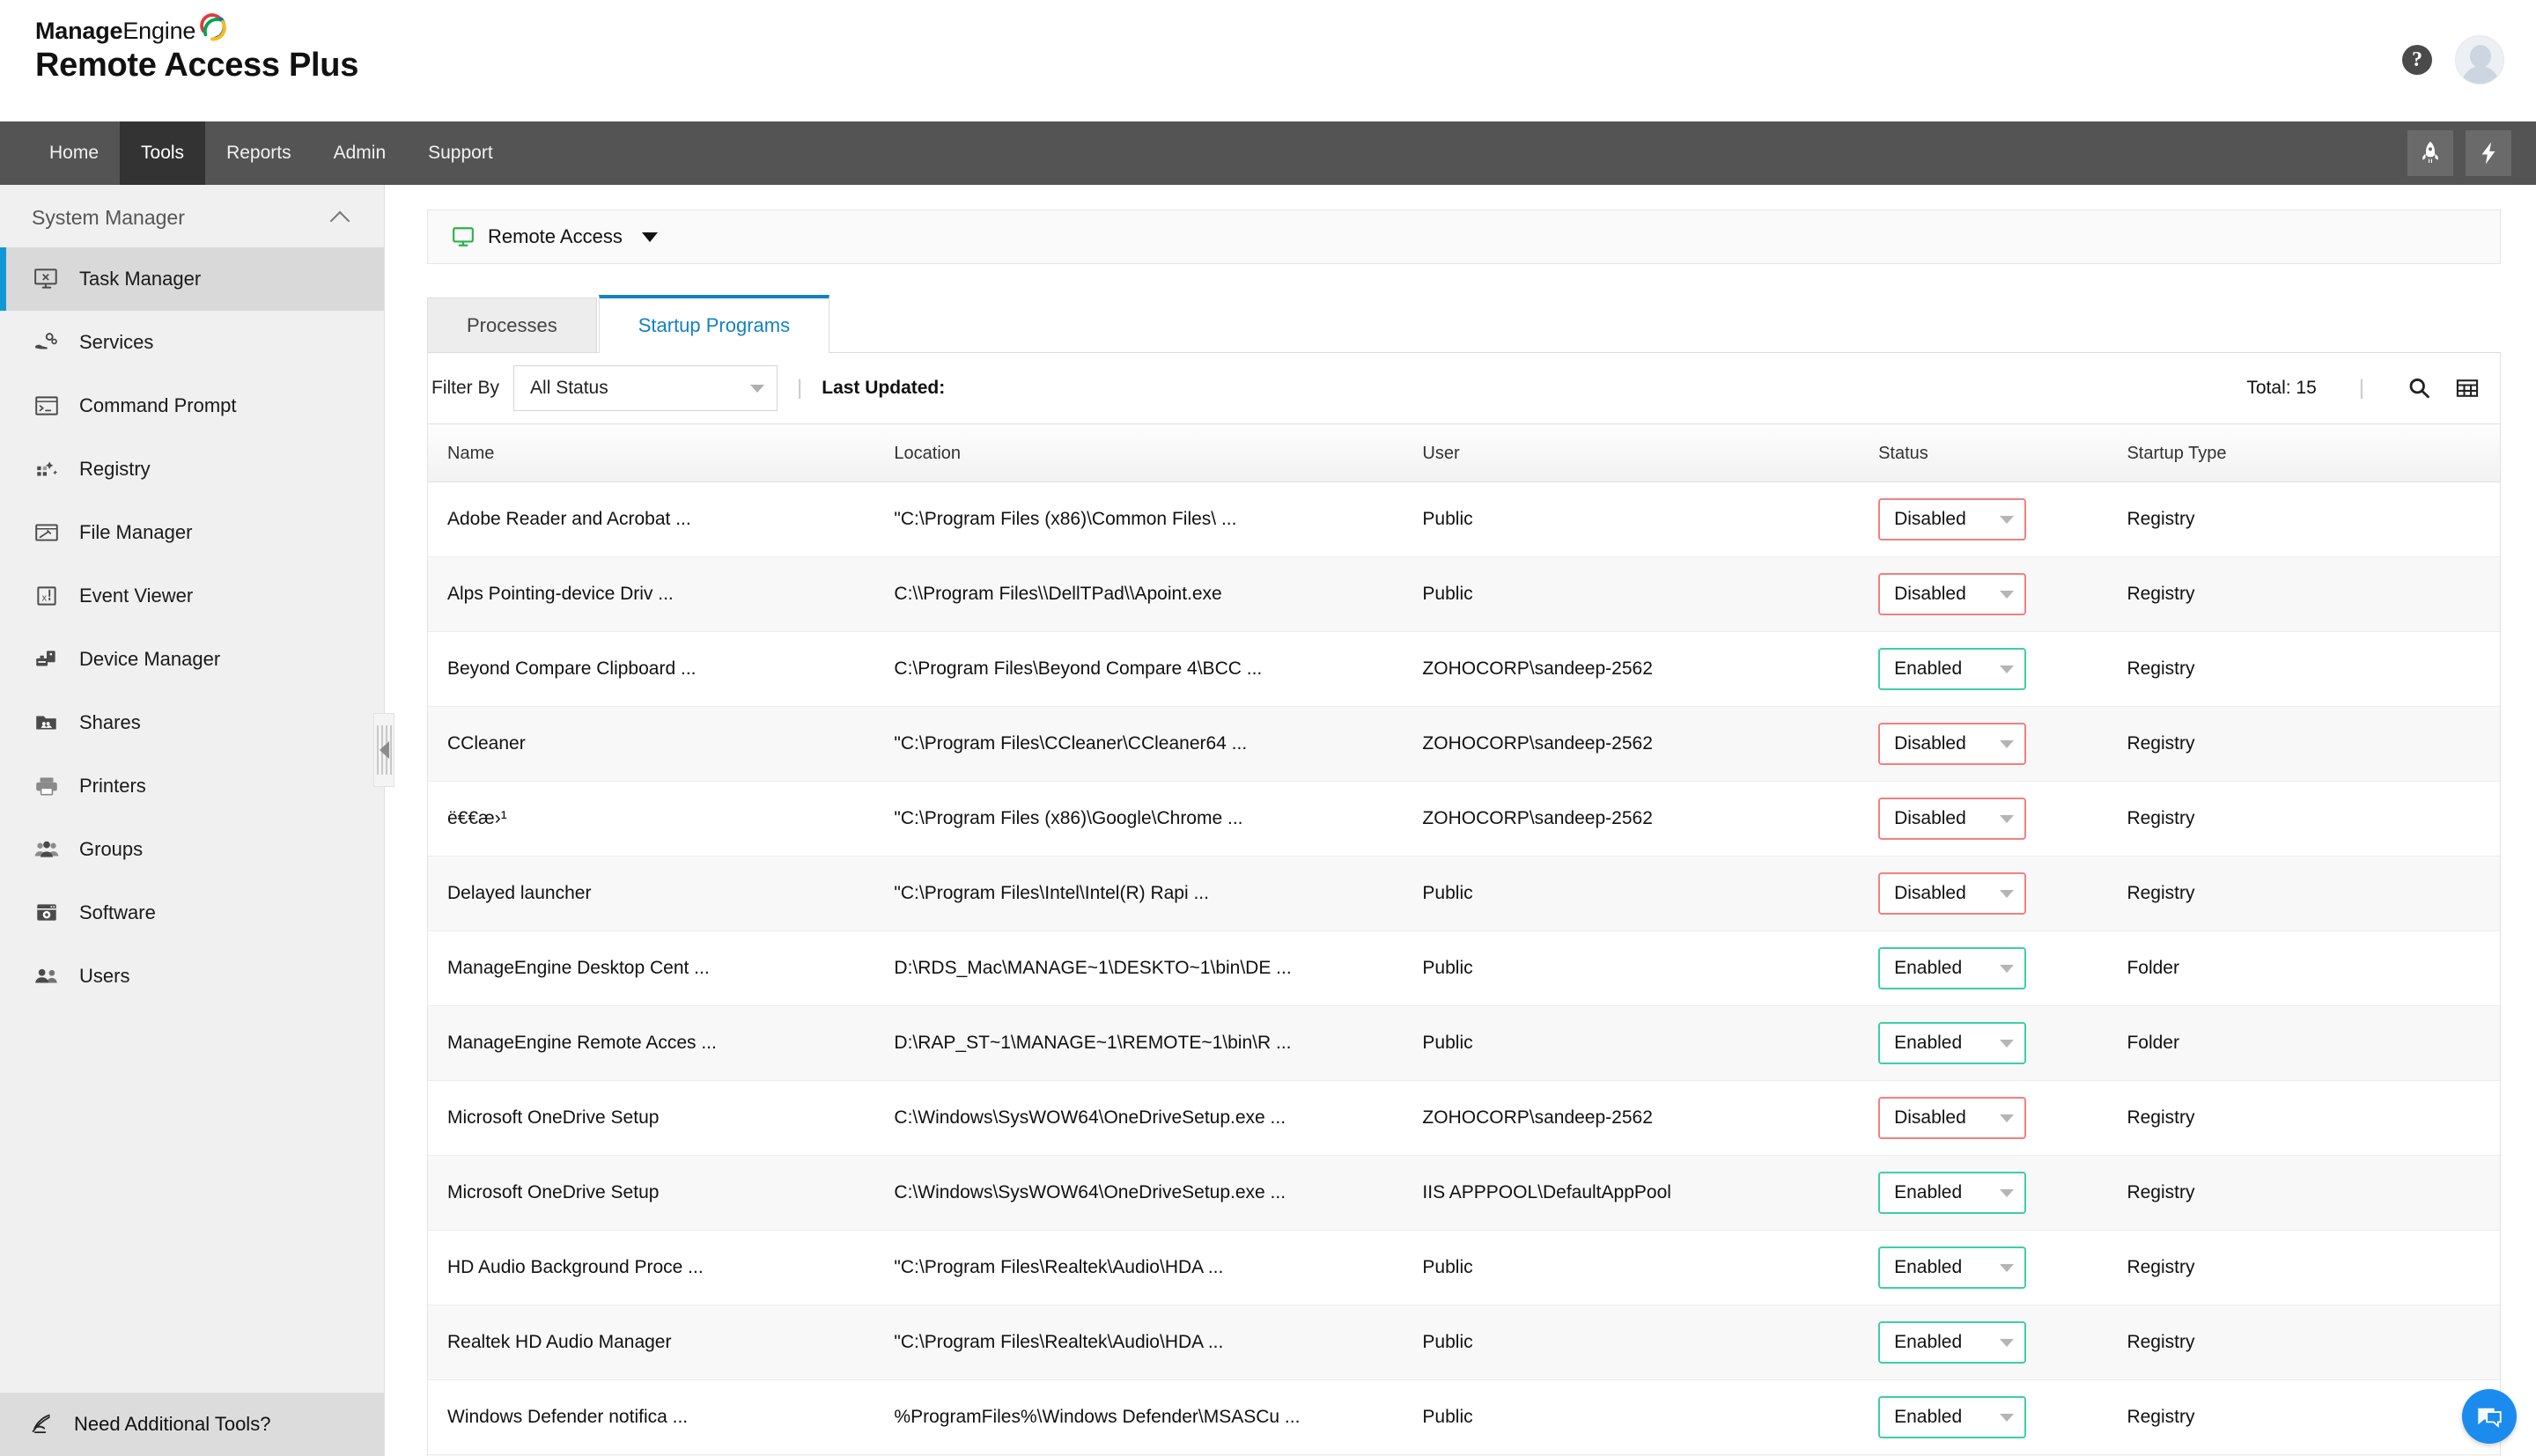  I want to click on sidebar-item-services: Services, so click(192, 342).